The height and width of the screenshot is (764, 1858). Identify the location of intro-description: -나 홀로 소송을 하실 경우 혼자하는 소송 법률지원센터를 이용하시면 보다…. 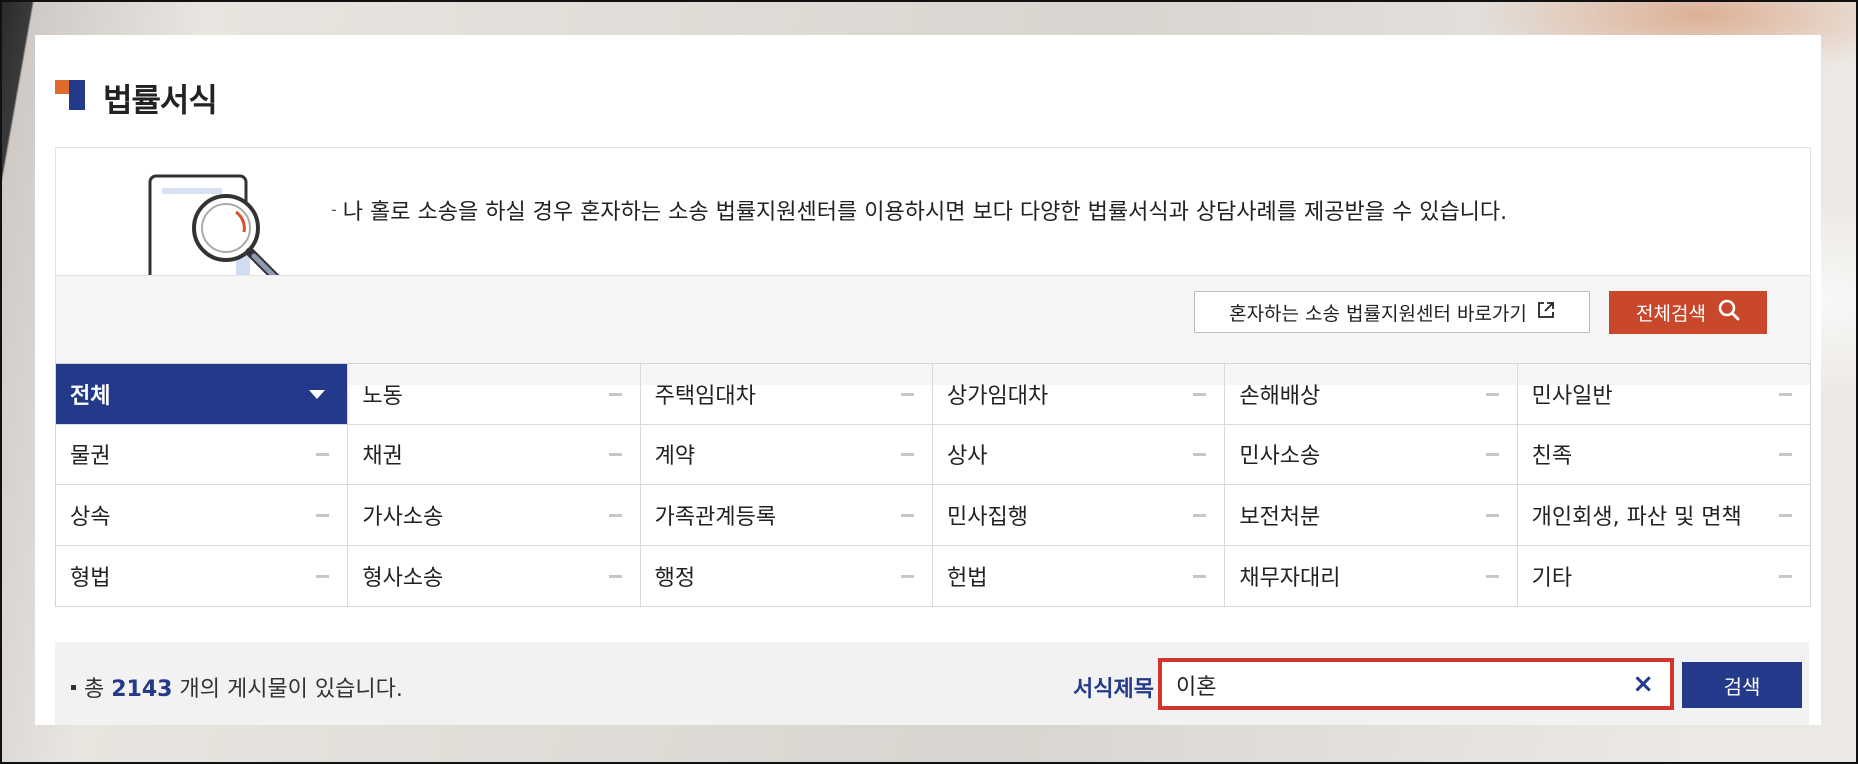
(919, 212).